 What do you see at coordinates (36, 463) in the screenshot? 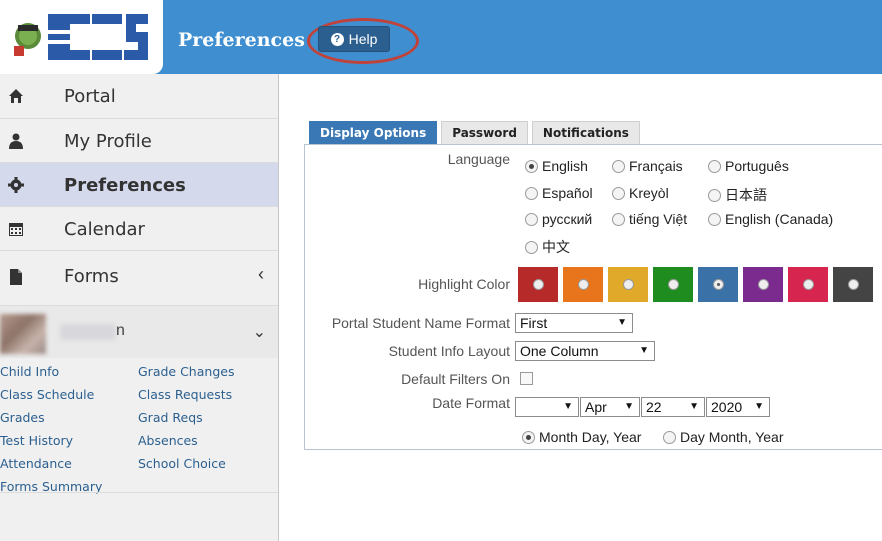
I see `link-attendance: Attendance` at bounding box center [36, 463].